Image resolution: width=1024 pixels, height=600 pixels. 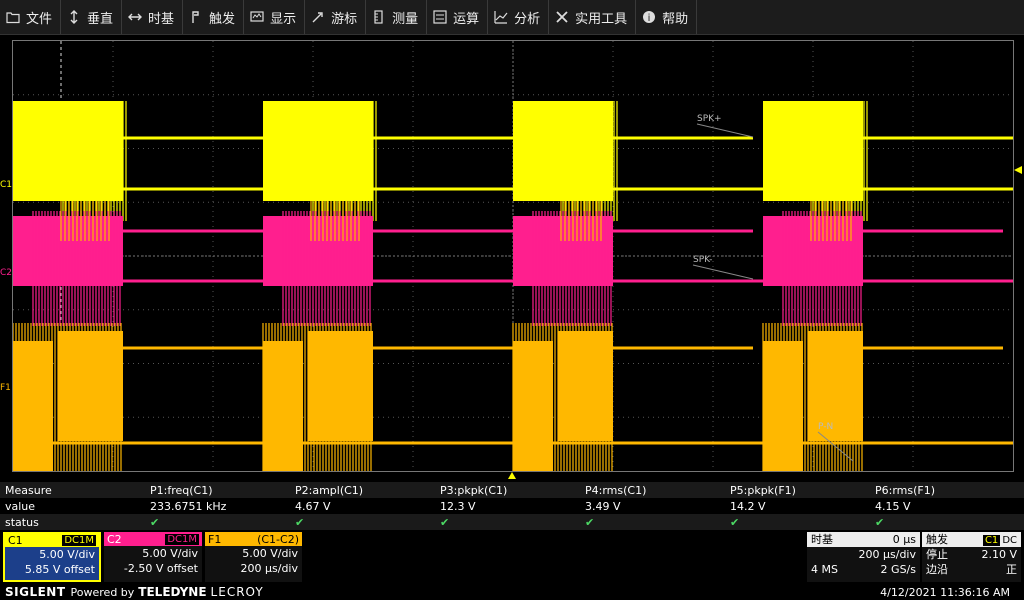 I want to click on param-p4-status-icon: ✔, so click(x=590, y=522).